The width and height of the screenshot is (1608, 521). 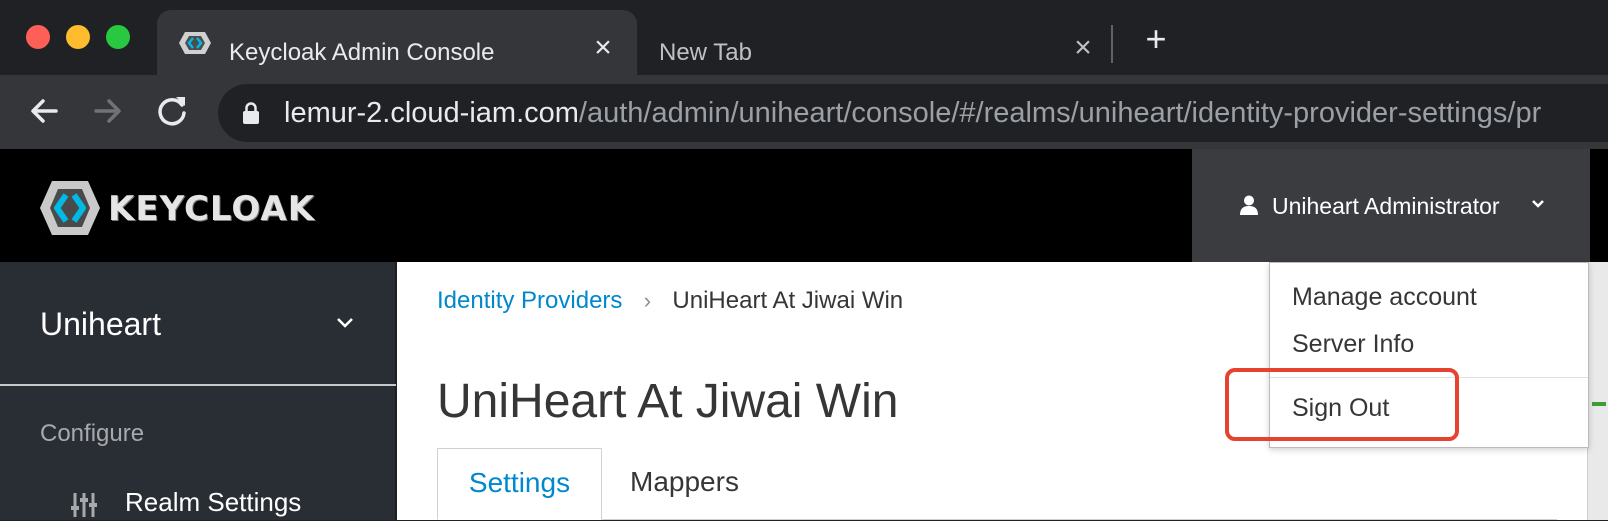 I want to click on keycloak-logo: KEYCLOAK, so click(x=198, y=208).